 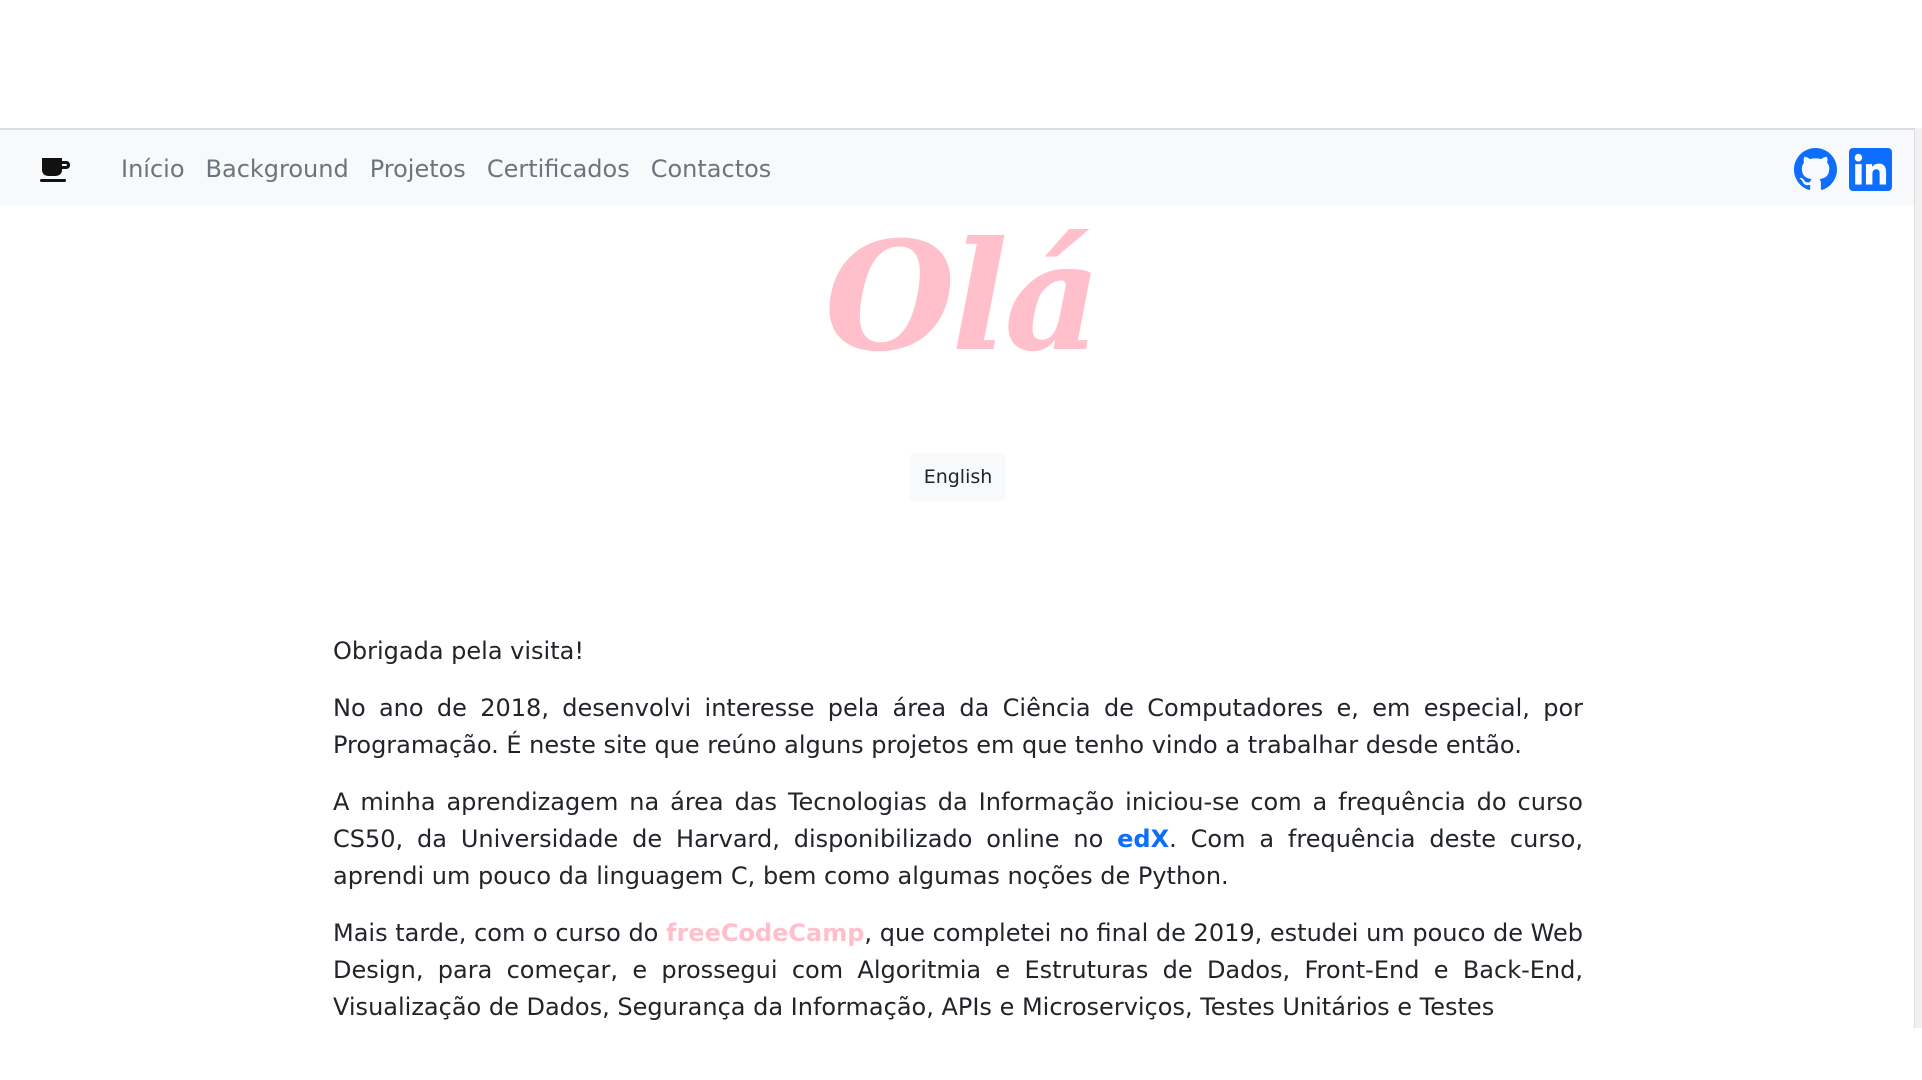 What do you see at coordinates (711, 169) in the screenshot?
I see `nav-link-contactos: Contactos` at bounding box center [711, 169].